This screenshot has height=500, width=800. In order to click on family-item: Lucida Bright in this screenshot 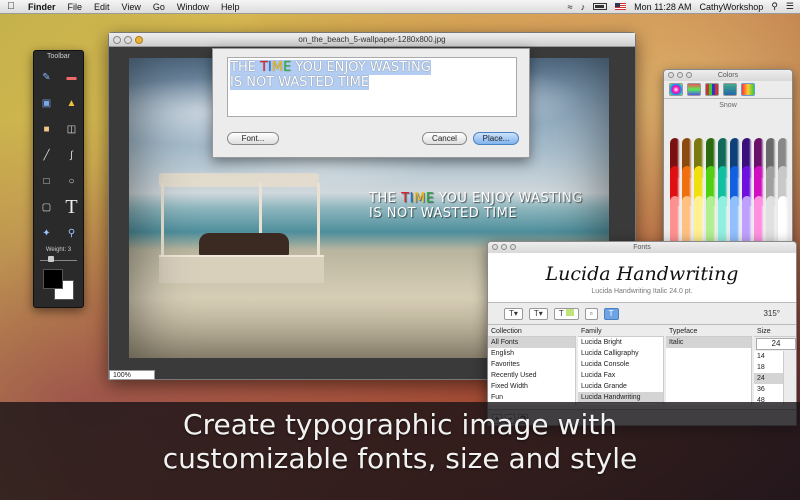, I will do `click(620, 342)`.